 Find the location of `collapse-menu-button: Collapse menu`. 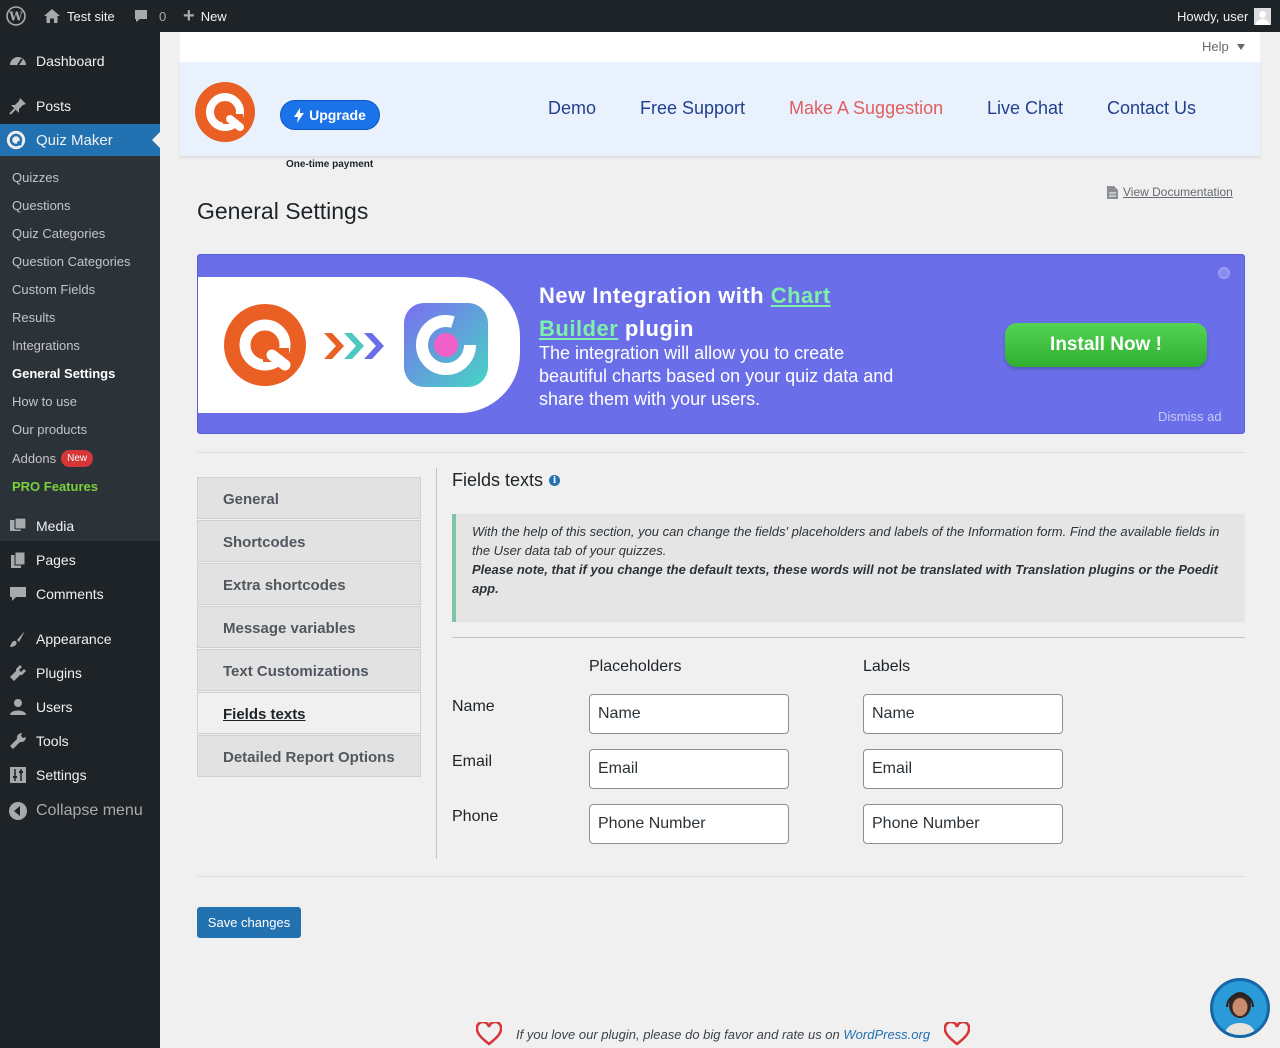

collapse-menu-button: Collapse menu is located at coordinates (80, 811).